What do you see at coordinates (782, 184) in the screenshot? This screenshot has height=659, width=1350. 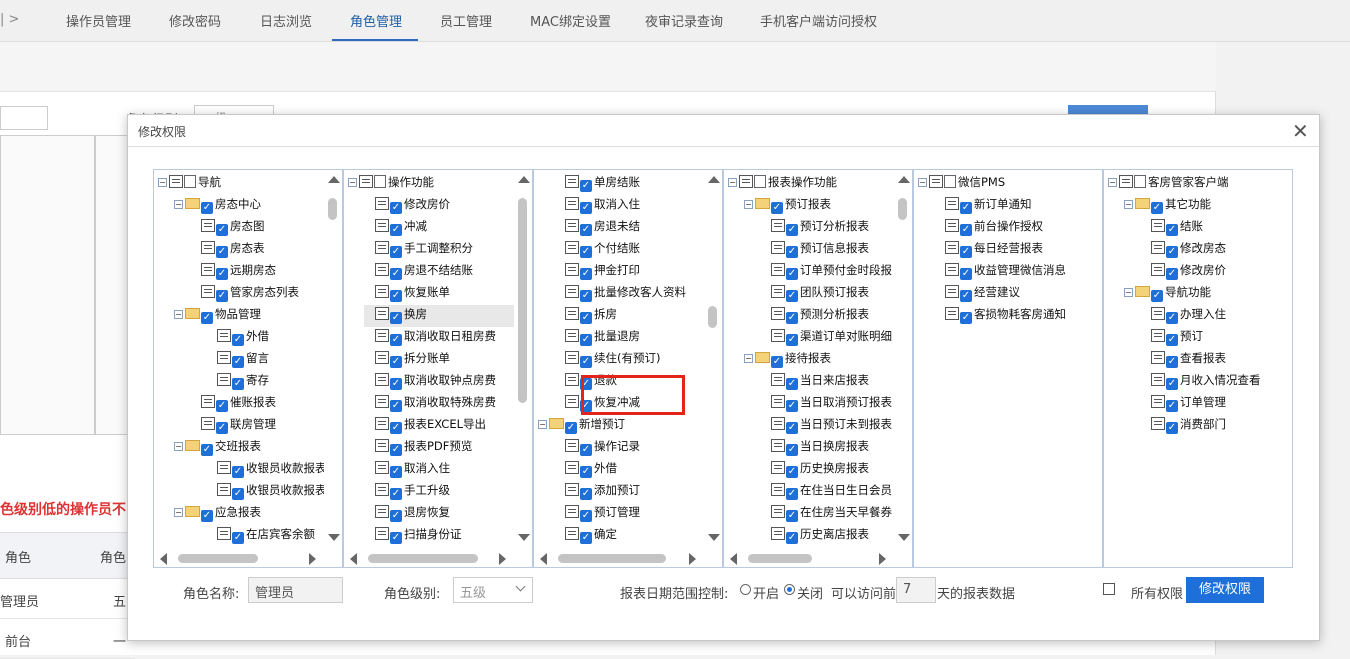 I see `tree-node: − 报表操作功能` at bounding box center [782, 184].